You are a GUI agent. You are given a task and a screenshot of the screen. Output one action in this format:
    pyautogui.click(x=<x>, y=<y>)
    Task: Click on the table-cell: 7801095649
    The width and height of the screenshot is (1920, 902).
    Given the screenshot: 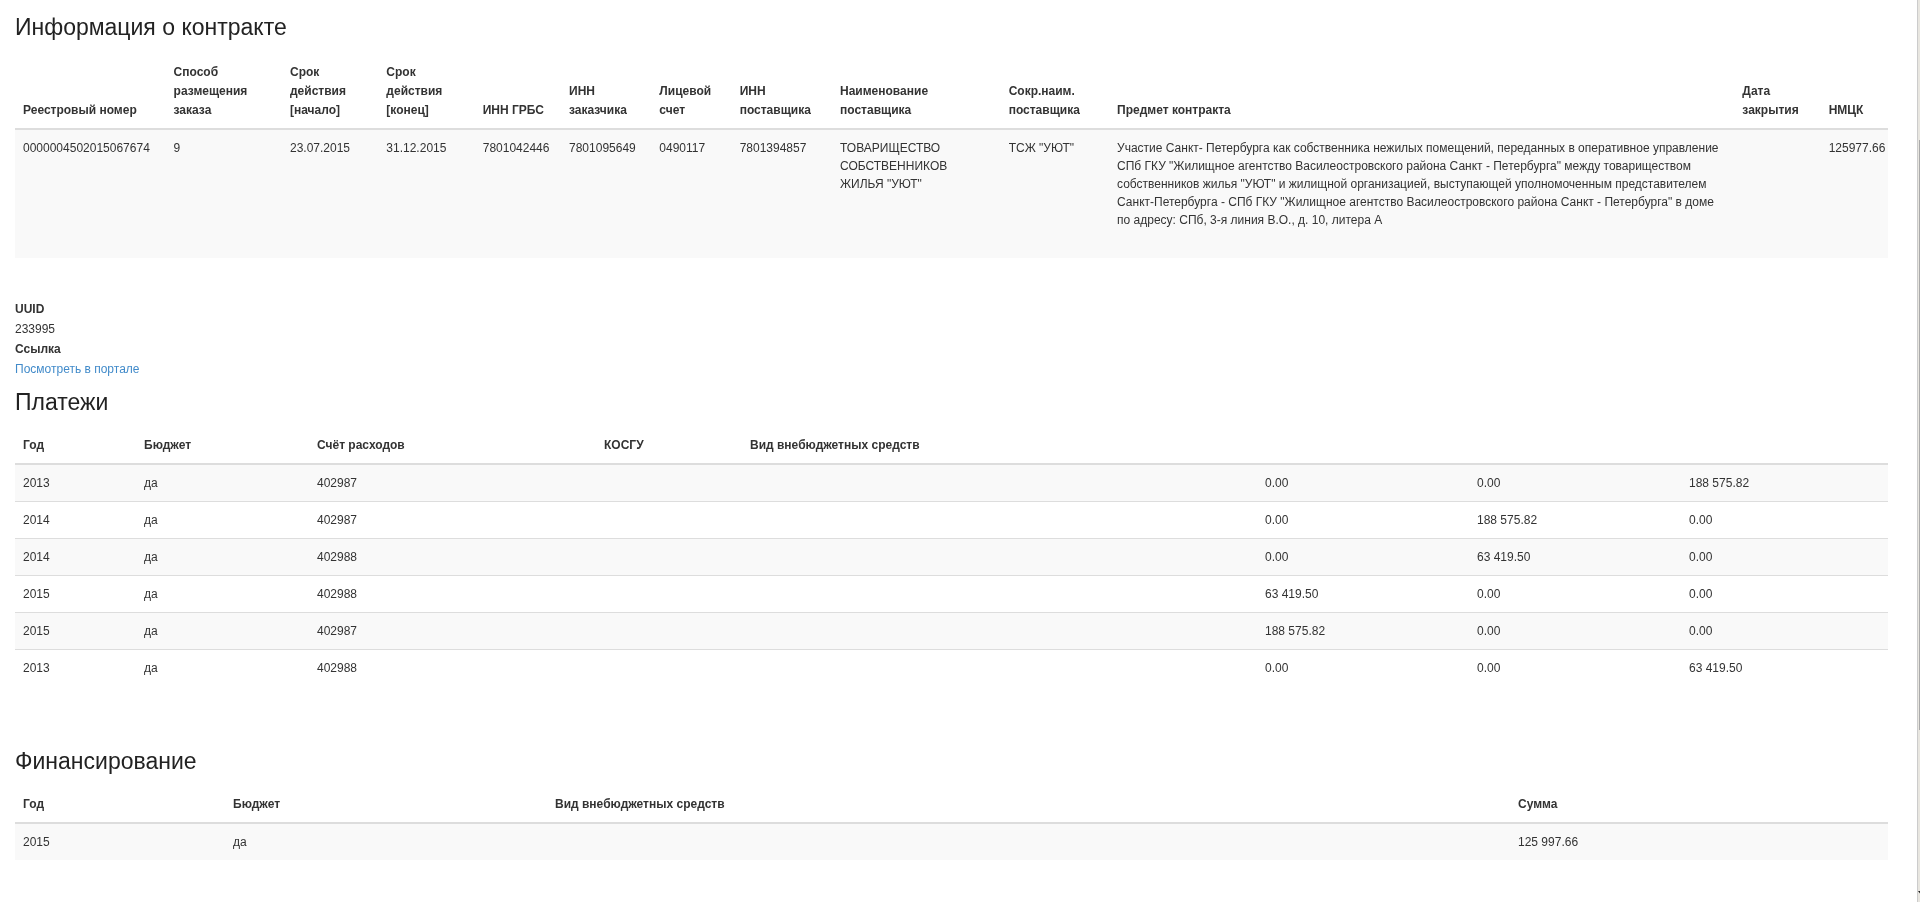 What is the action you would take?
    pyautogui.click(x=606, y=193)
    